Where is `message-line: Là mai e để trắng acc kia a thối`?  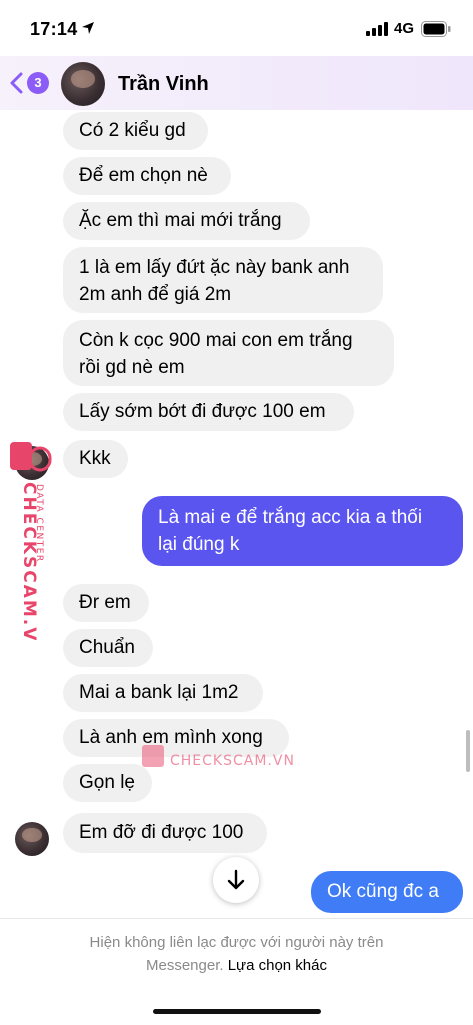 message-line: Là mai e để trắng acc kia a thối is located at coordinates (290, 517).